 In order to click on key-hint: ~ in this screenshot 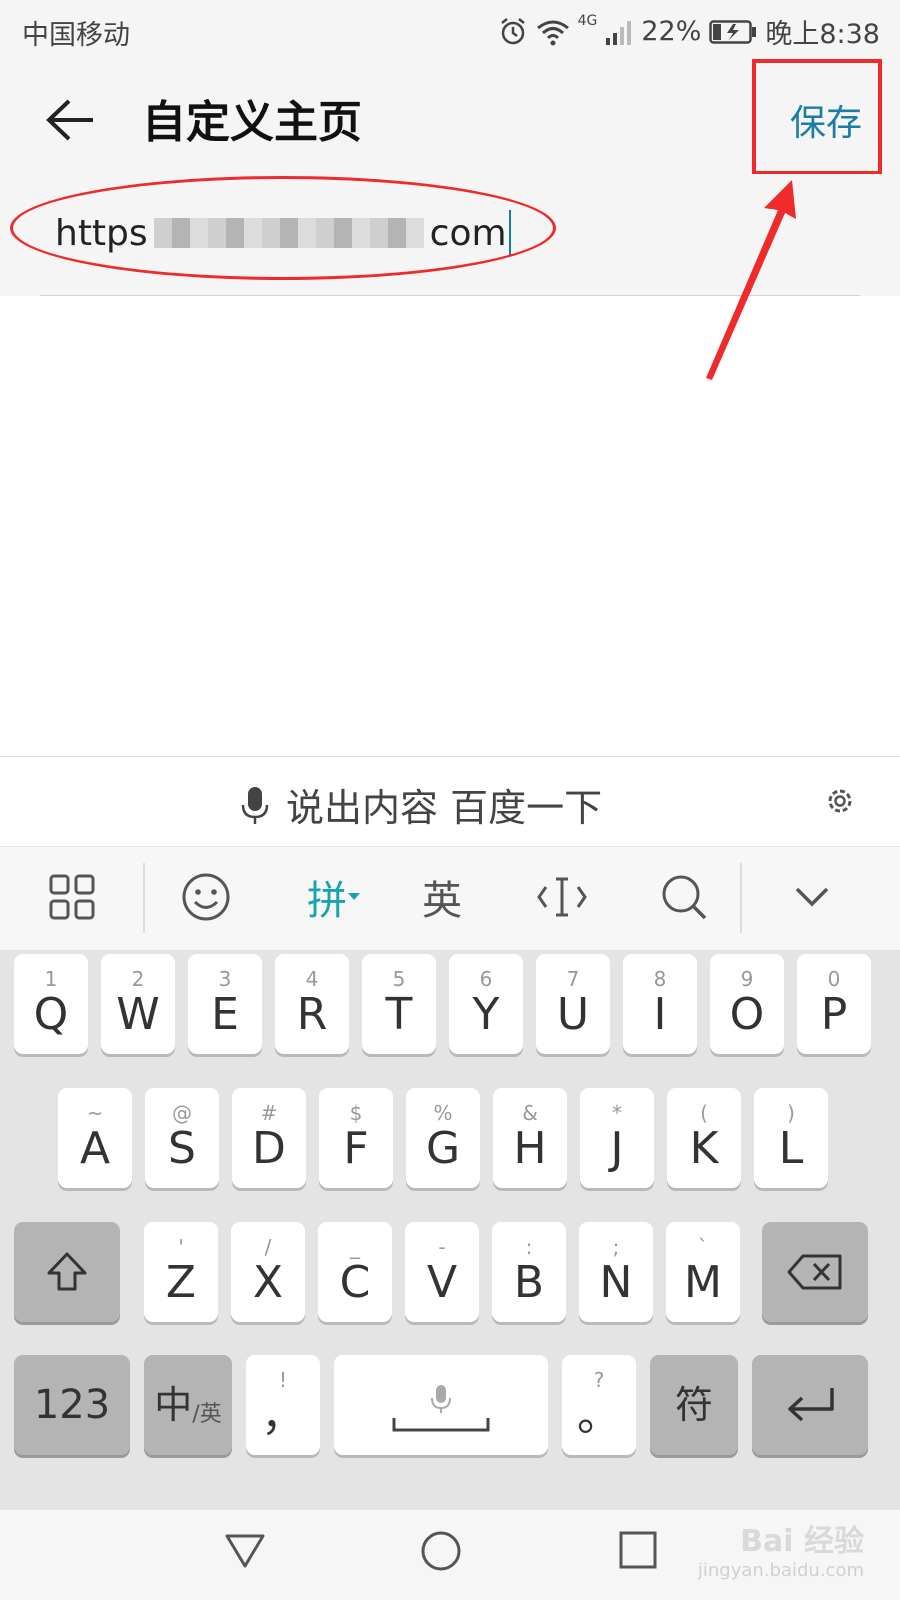, I will do `click(95, 1113)`.